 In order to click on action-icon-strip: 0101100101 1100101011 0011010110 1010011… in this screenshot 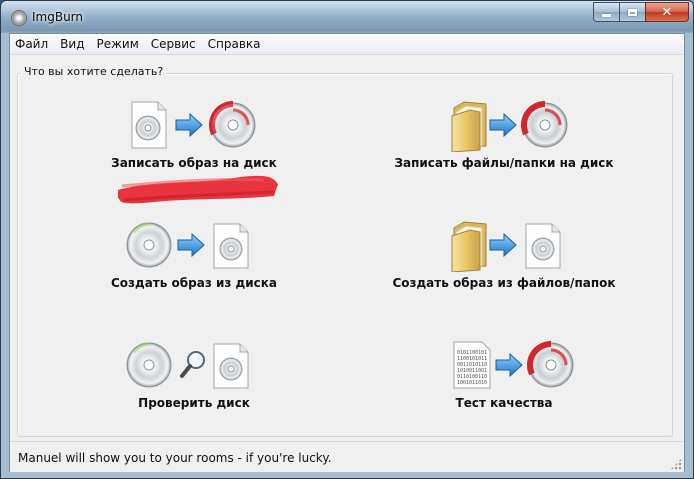, I will do `click(513, 364)`.